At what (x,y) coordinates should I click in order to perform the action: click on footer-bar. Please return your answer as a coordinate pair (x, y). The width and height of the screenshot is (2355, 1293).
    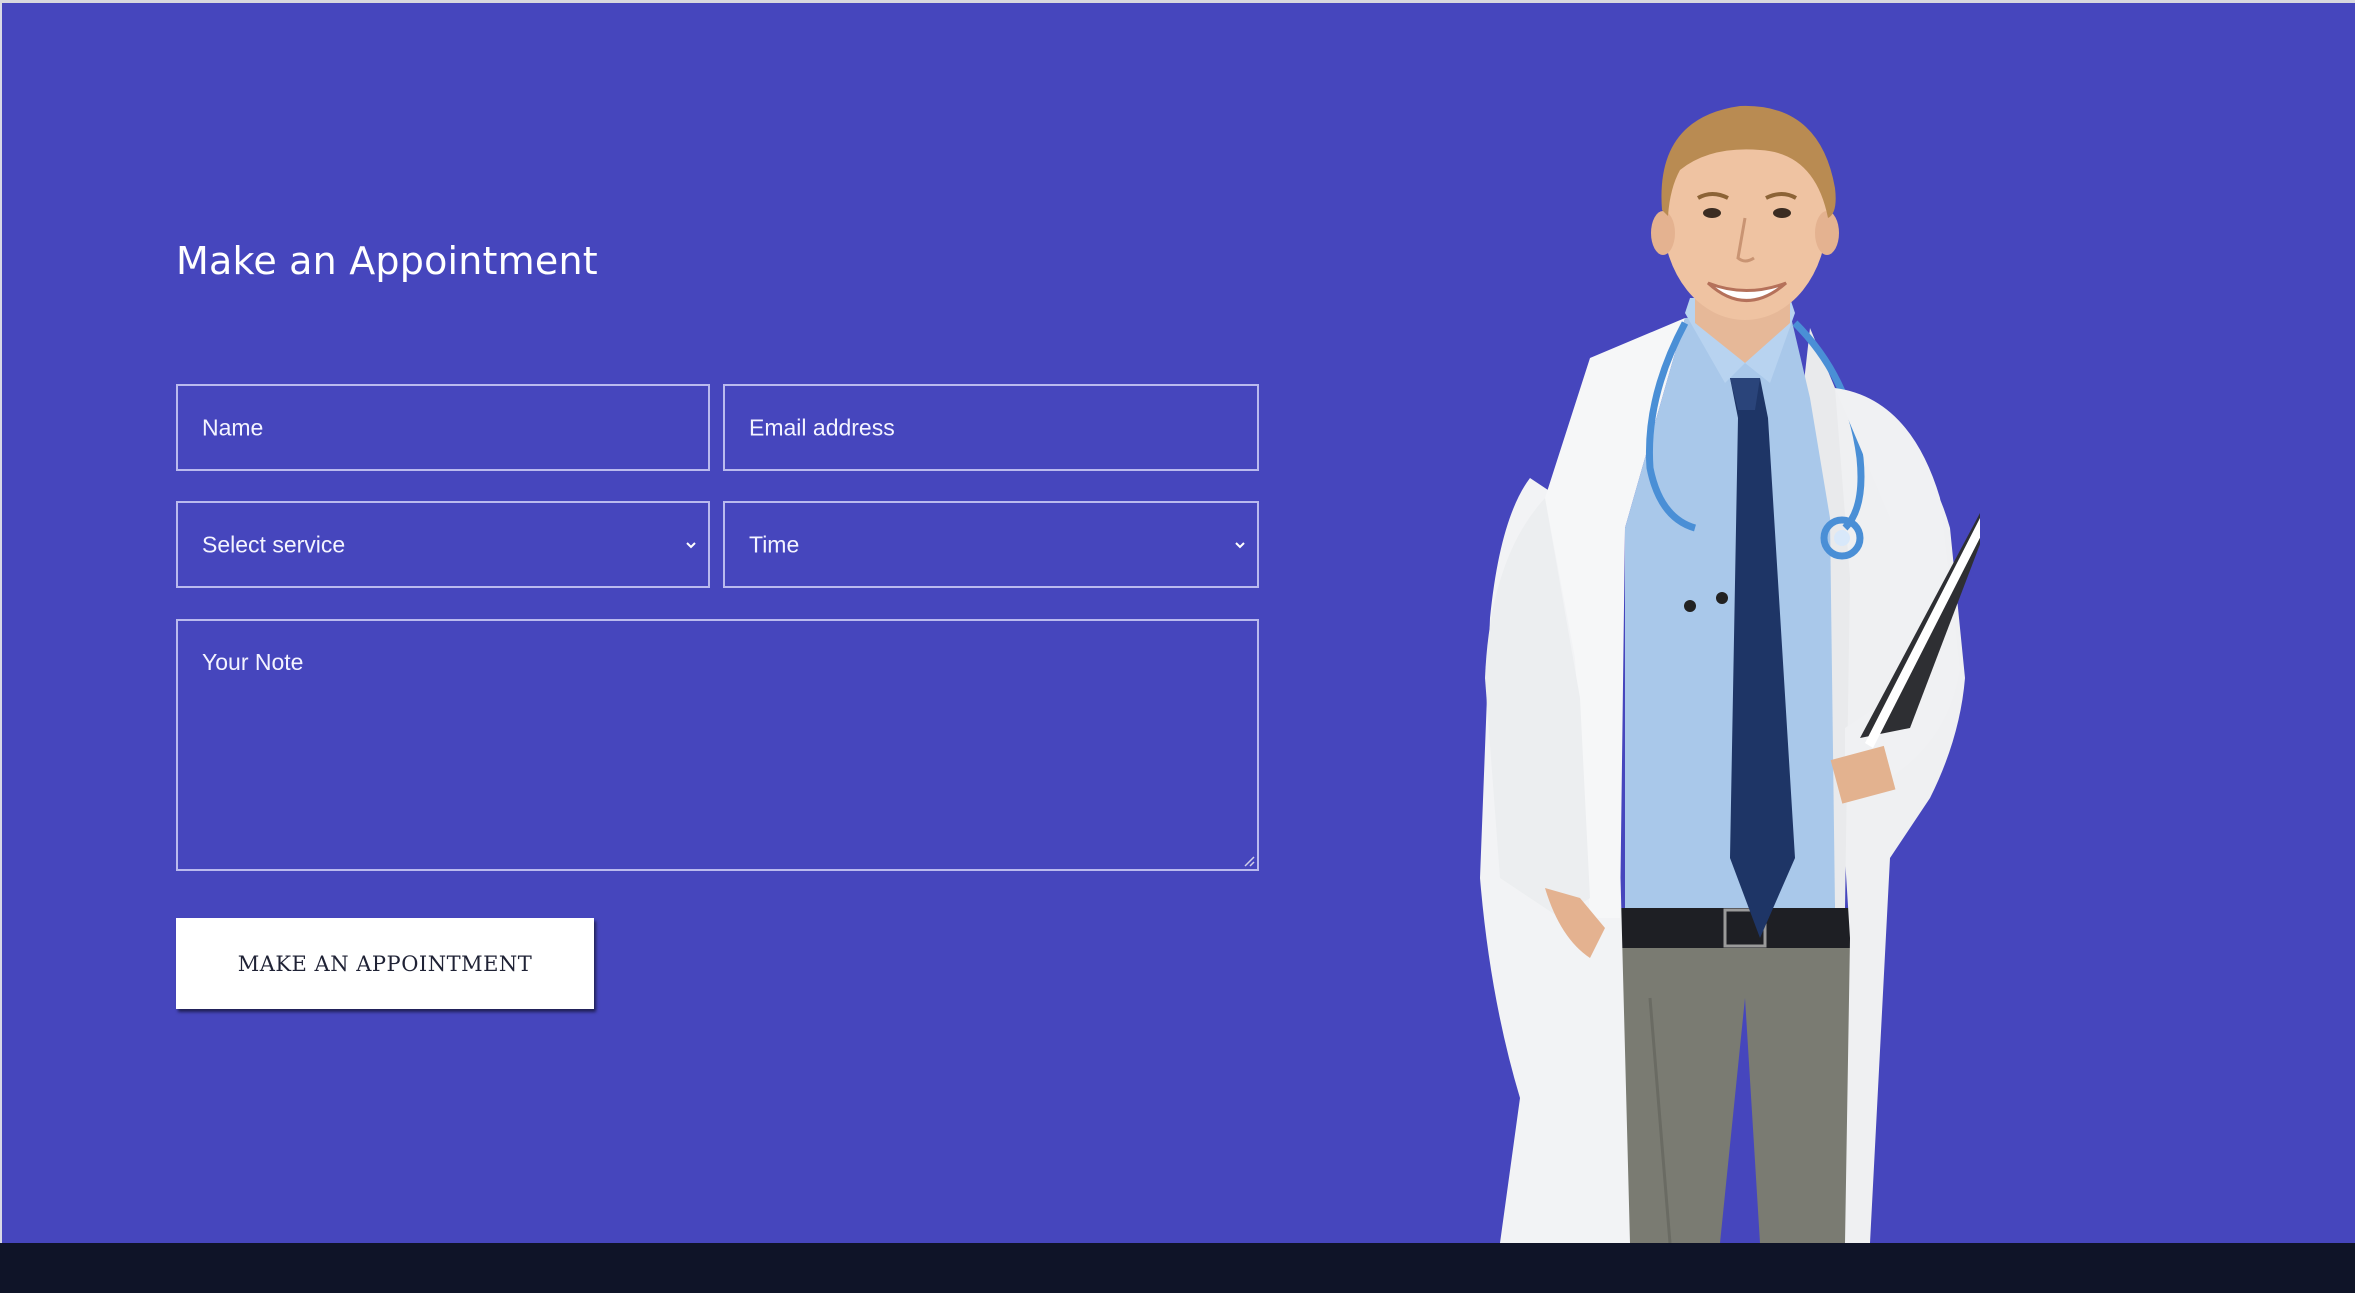
    Looking at the image, I should click on (1177, 1268).